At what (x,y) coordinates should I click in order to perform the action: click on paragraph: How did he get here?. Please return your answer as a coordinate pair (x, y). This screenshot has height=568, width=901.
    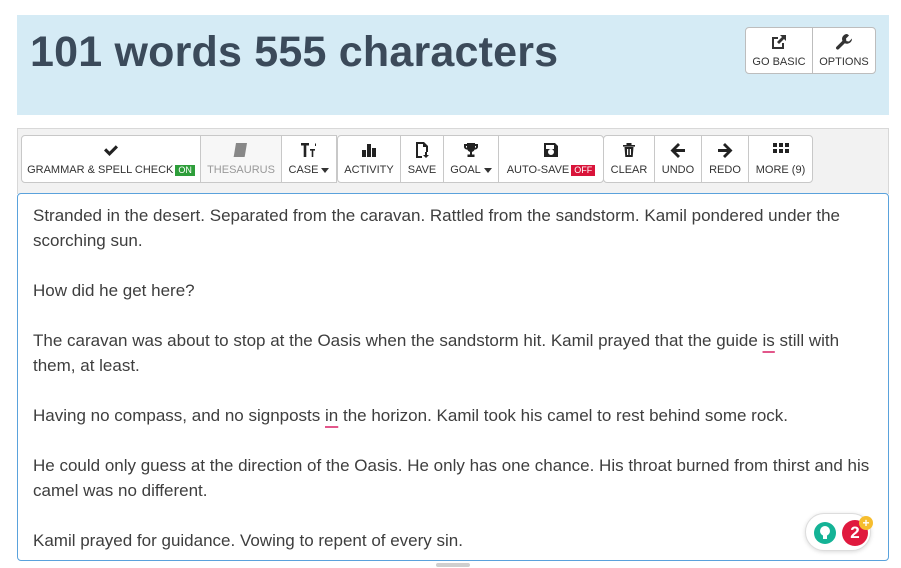
    Looking at the image, I should click on (114, 290).